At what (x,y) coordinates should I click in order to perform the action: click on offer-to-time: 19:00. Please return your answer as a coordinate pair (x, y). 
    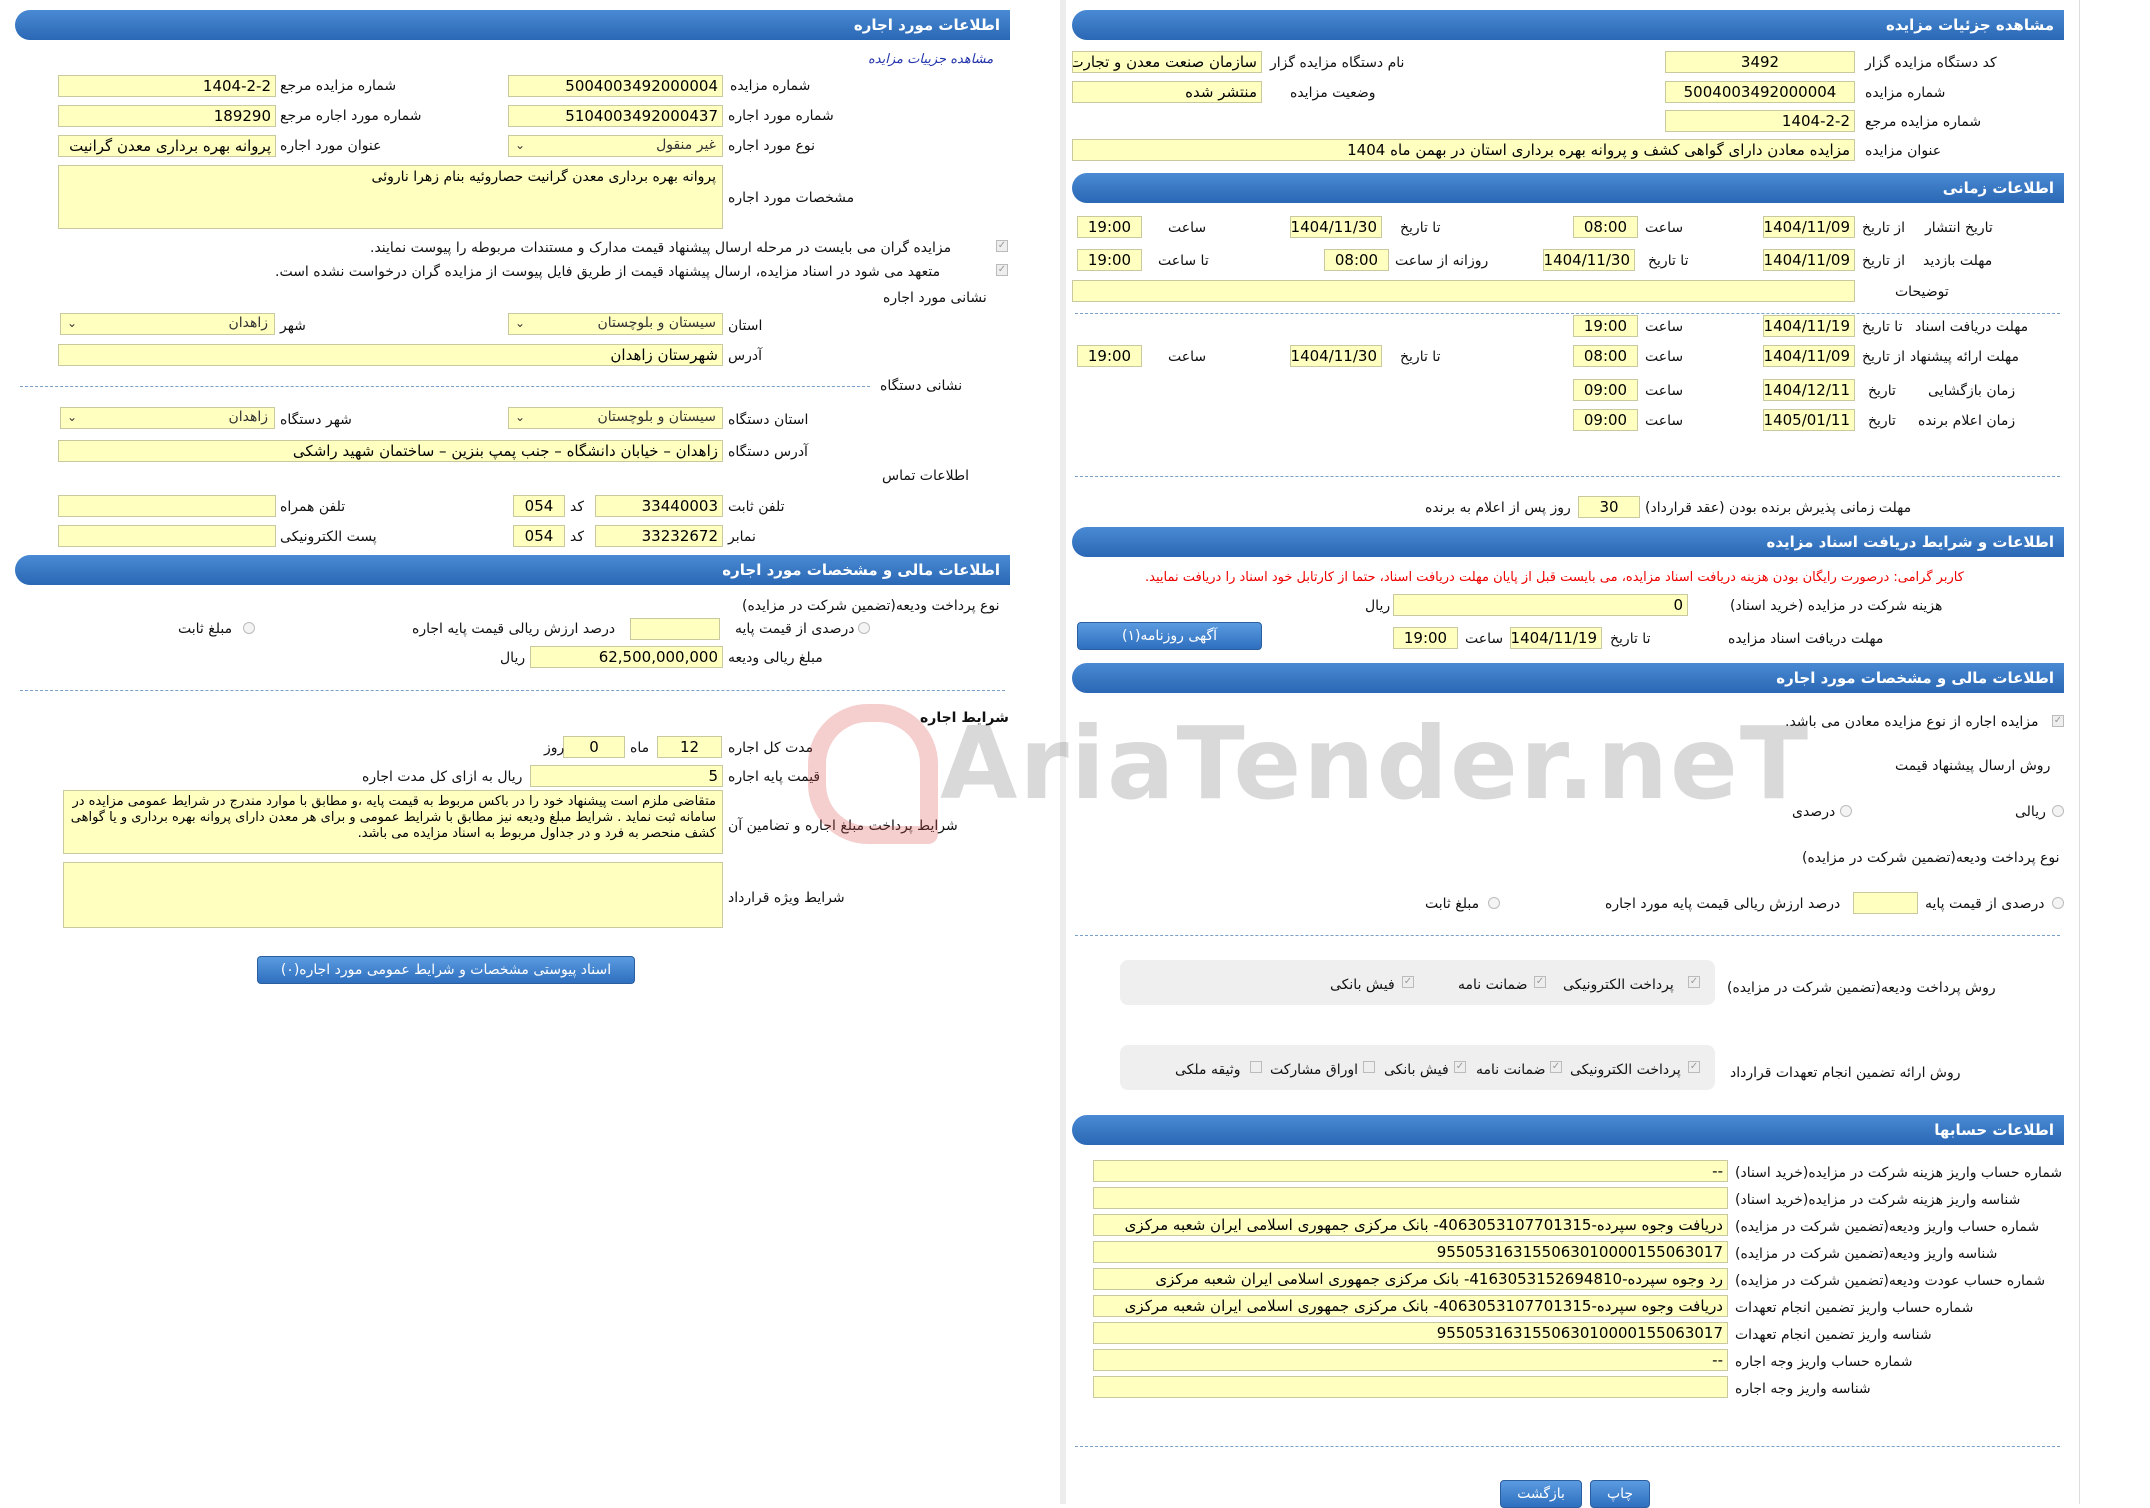
    Looking at the image, I should click on (1109, 356).